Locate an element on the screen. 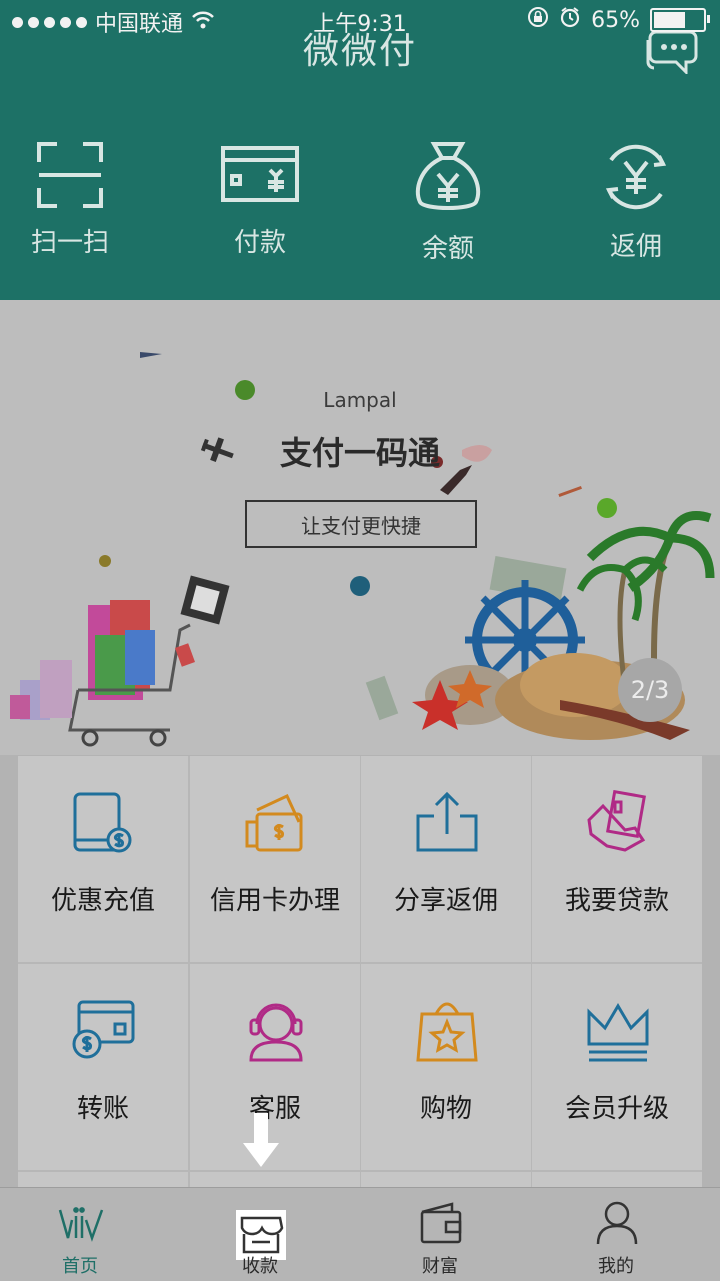  wallet-icon is located at coordinates (441, 1223).